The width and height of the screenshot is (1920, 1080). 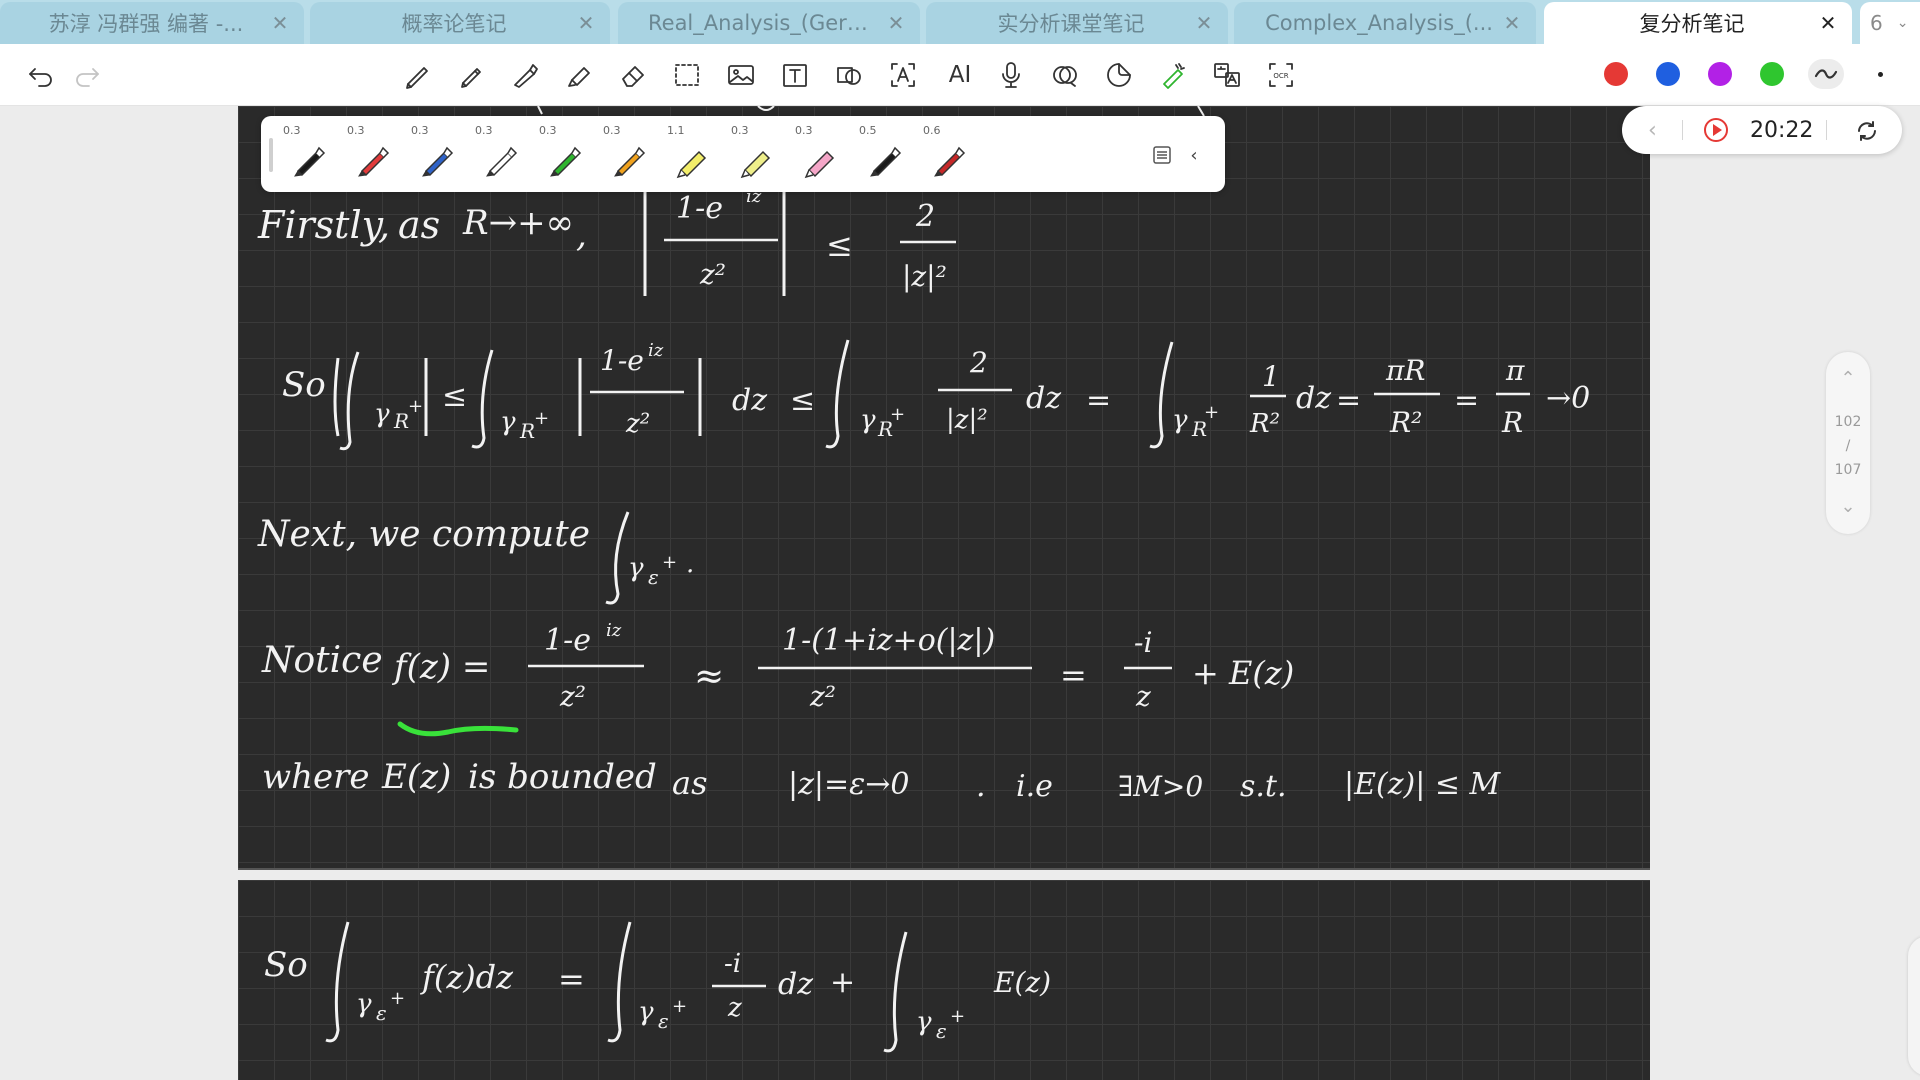 What do you see at coordinates (1515, 370) in the screenshot?
I see `svg-text: π` at bounding box center [1515, 370].